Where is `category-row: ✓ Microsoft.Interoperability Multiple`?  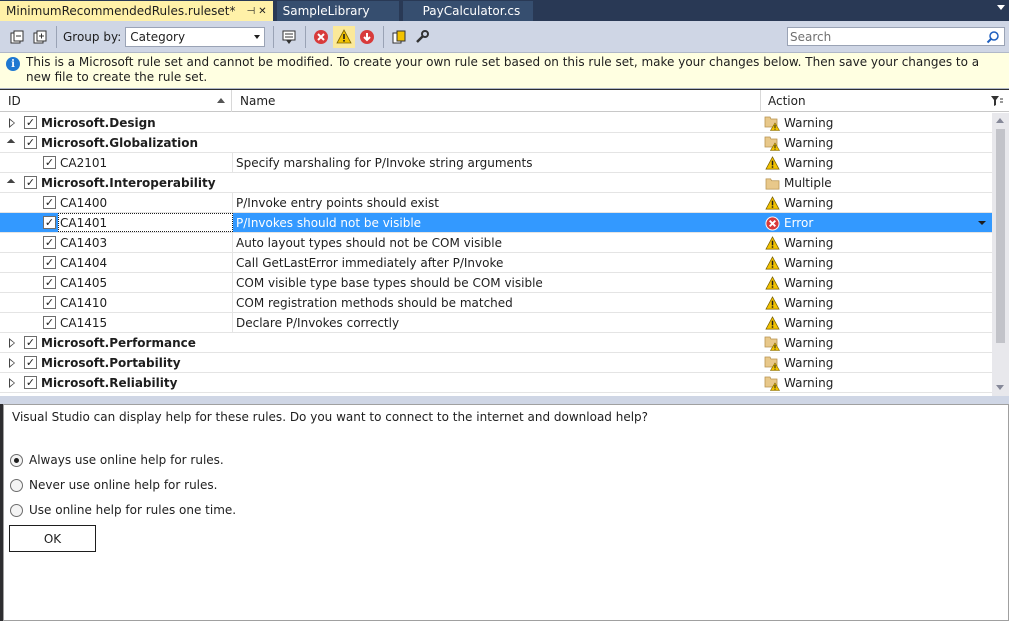
category-row: ✓ Microsoft.Interoperability Multiple is located at coordinates (496, 183).